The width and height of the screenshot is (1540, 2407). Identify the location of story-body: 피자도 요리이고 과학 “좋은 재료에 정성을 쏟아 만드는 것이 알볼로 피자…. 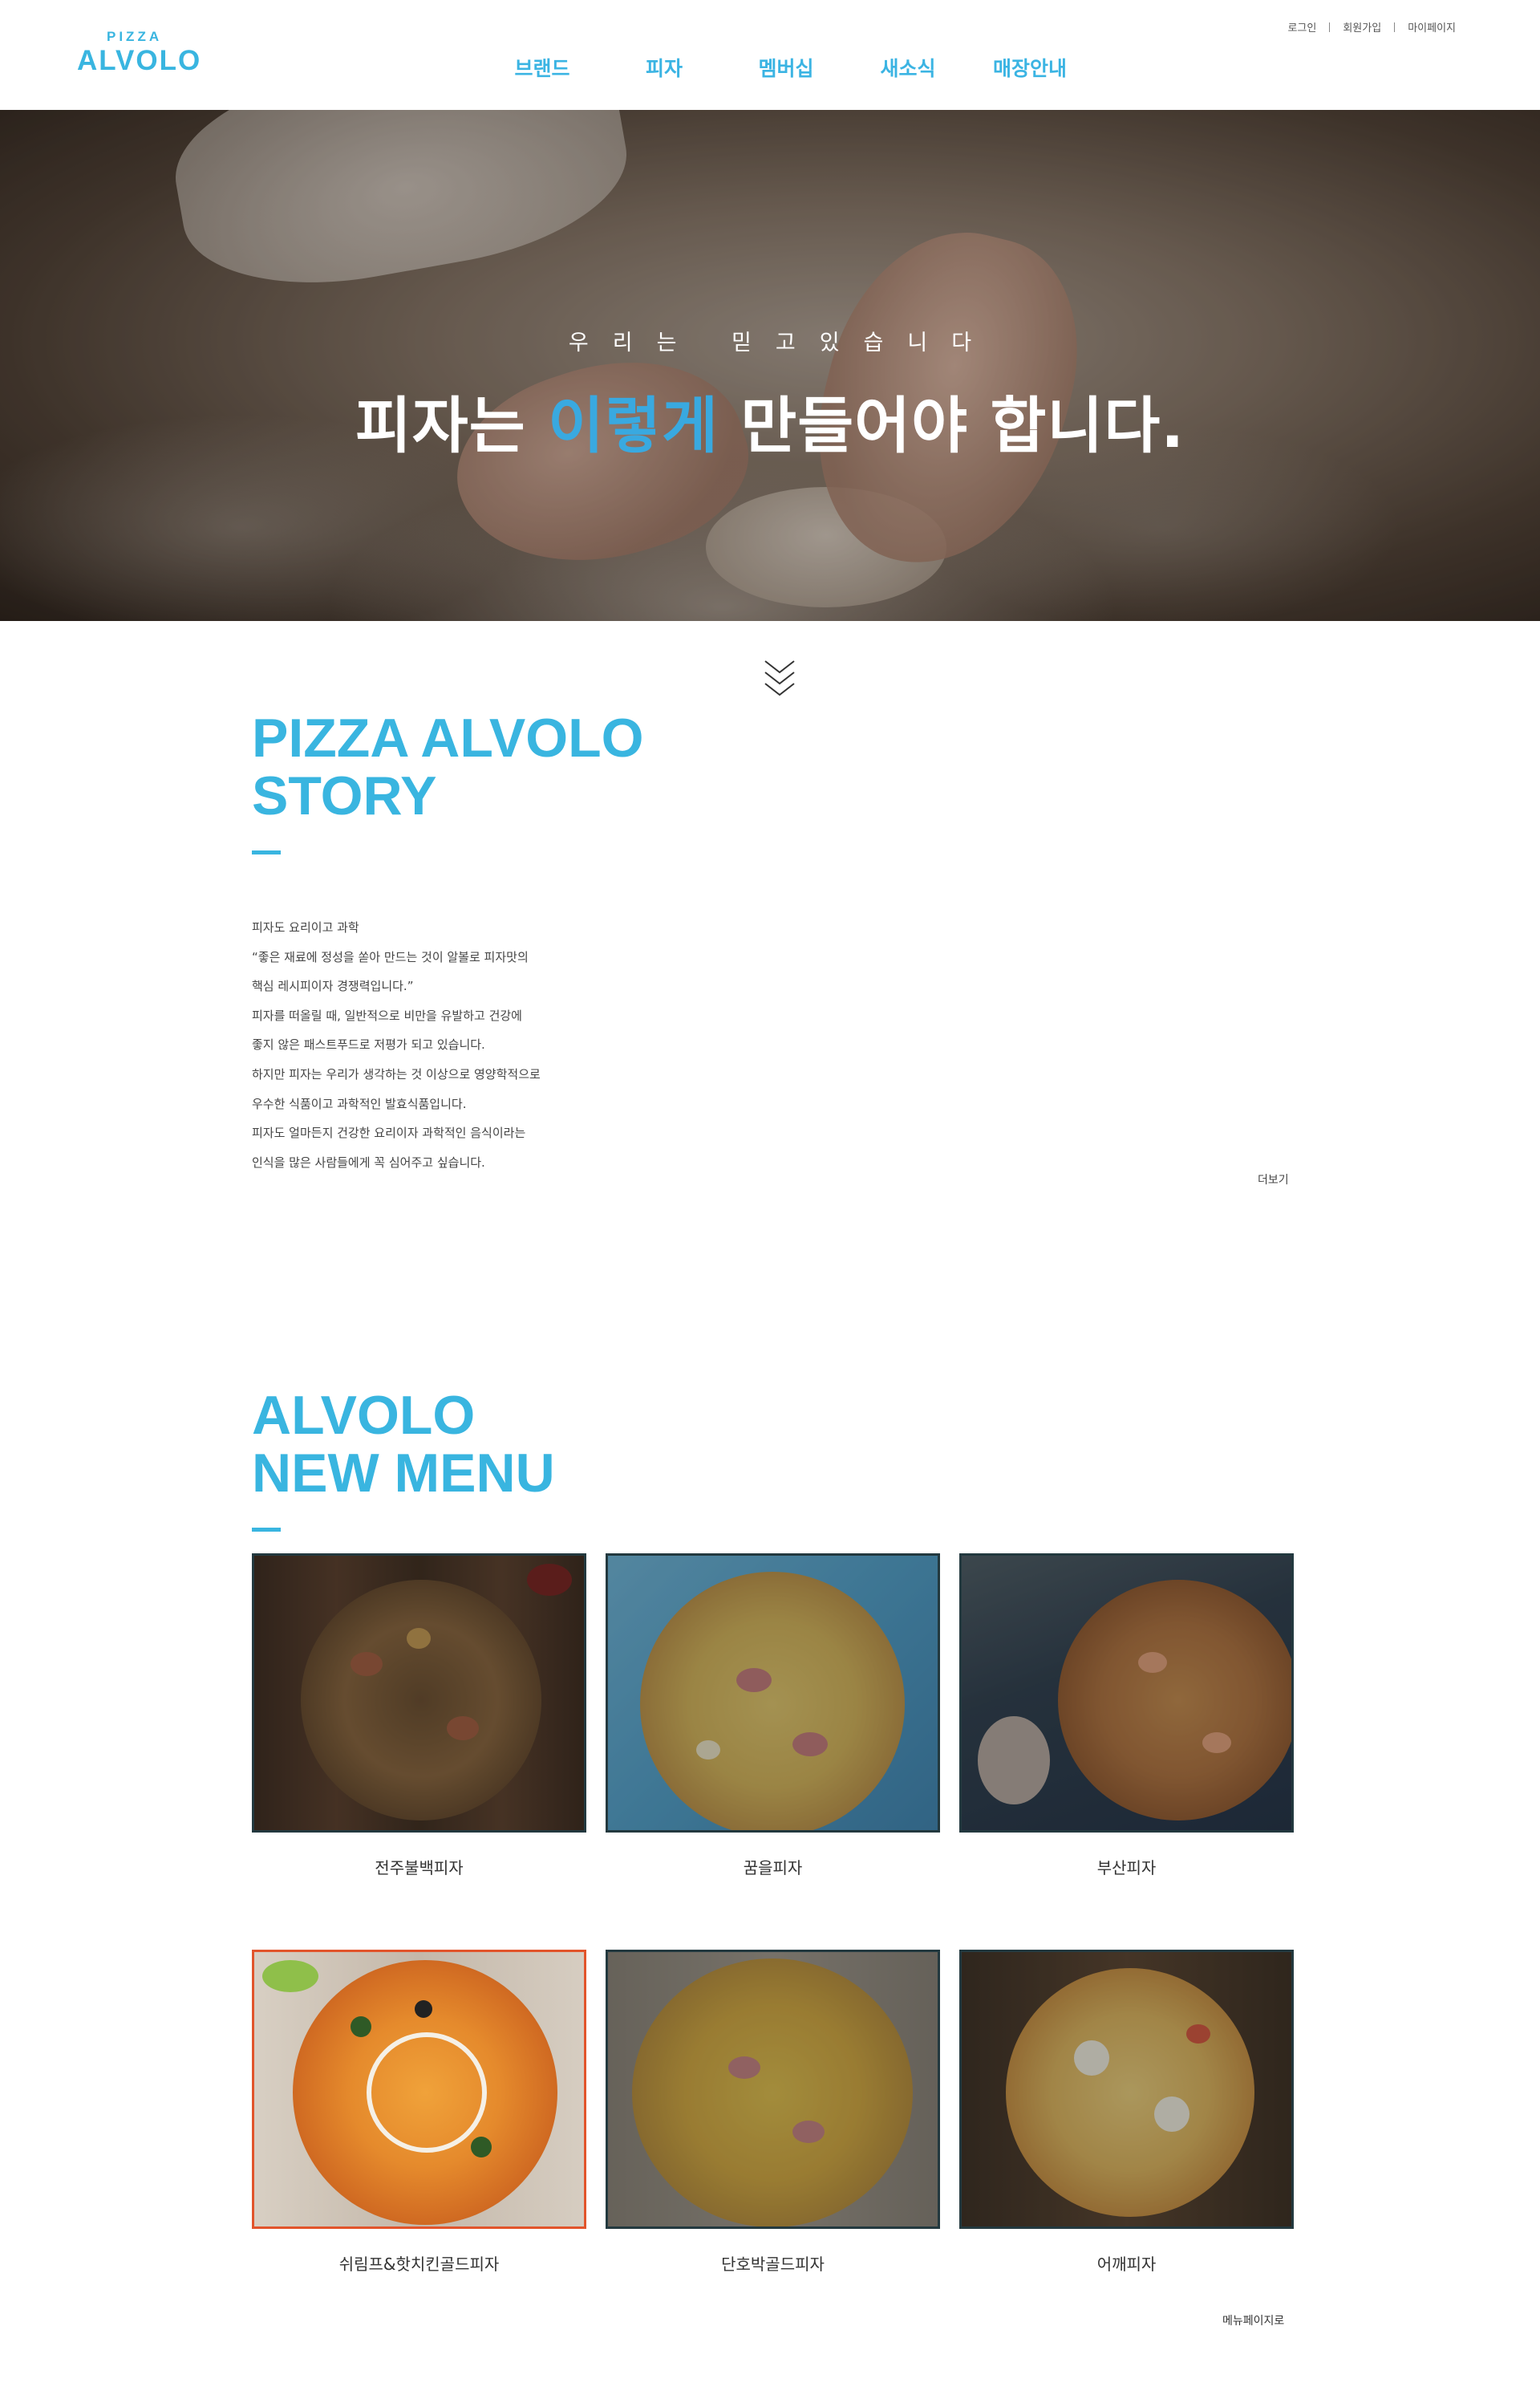
(493, 1045).